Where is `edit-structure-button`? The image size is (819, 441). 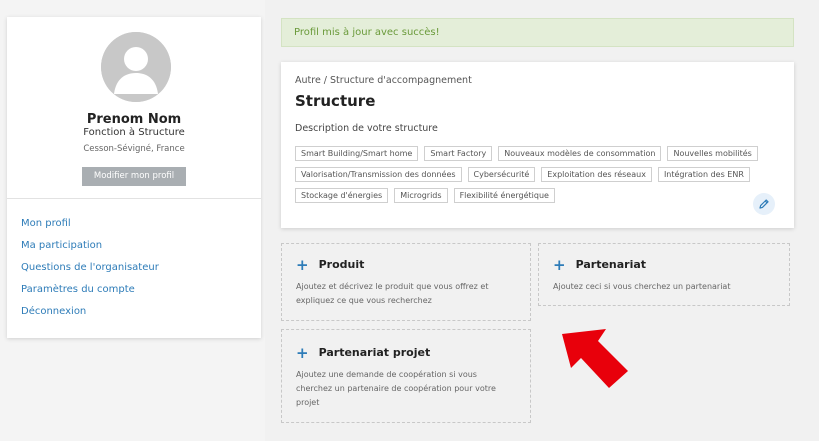 edit-structure-button is located at coordinates (764, 204).